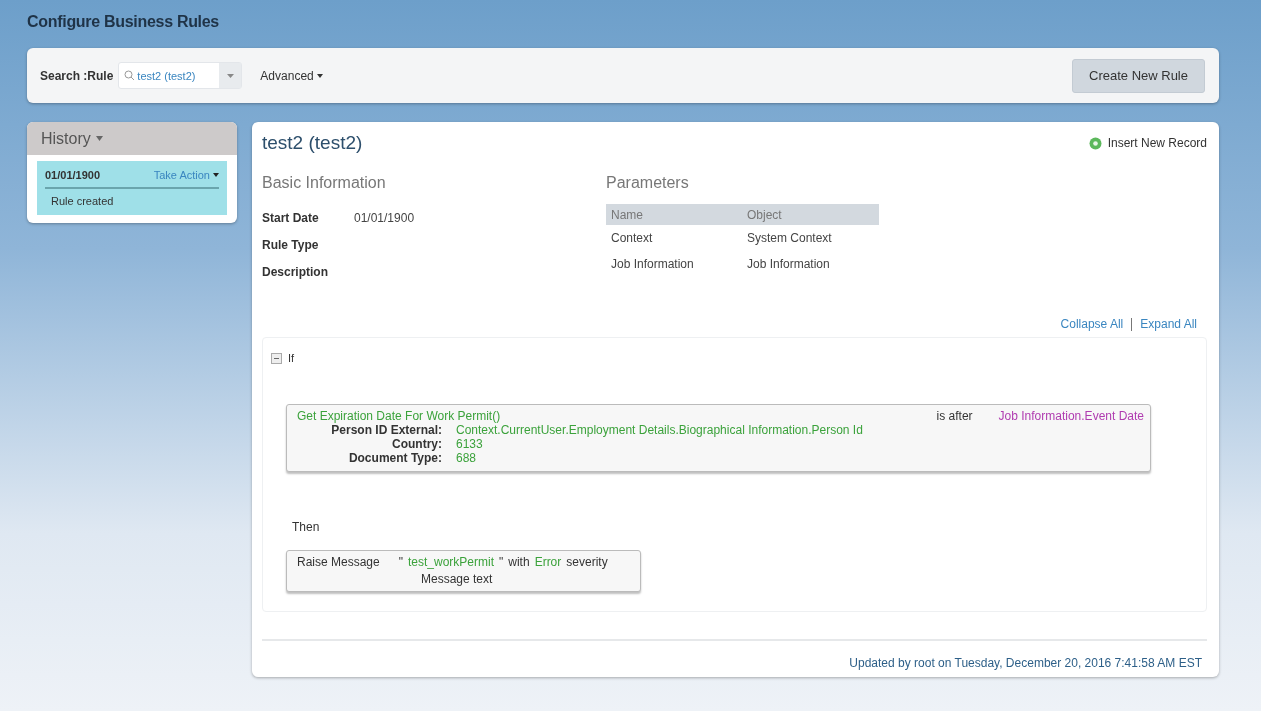  I want to click on joiner-text: with, so click(519, 562).